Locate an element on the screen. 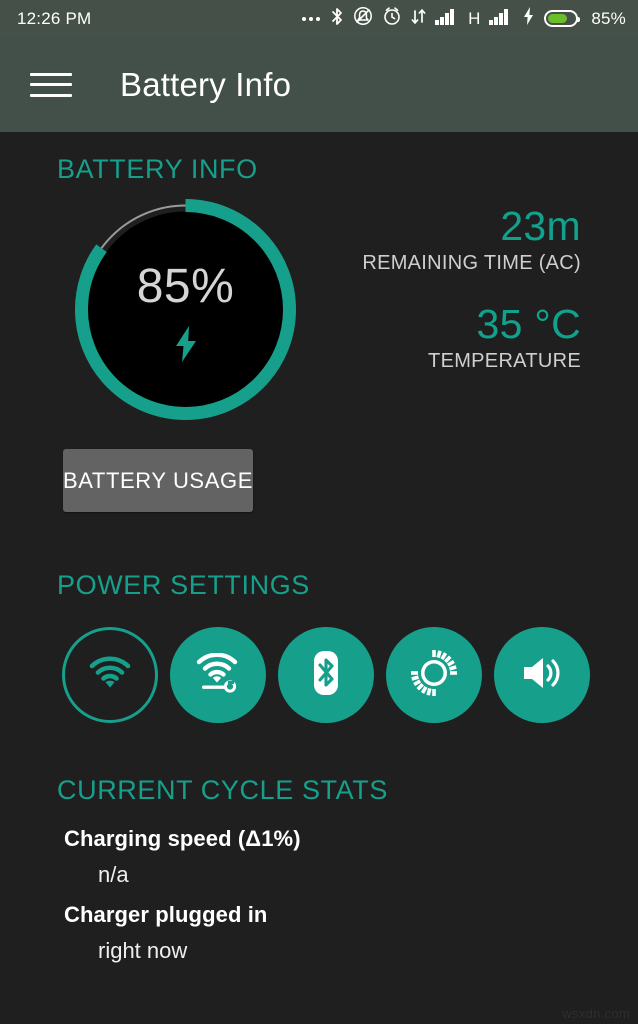  section-title-power-settings: POWER SETTINGS is located at coordinates (183, 585).